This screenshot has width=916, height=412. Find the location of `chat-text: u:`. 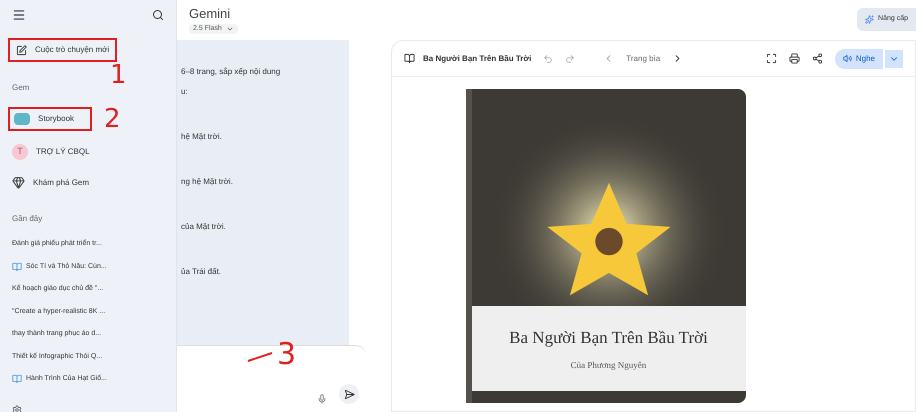

chat-text: u: is located at coordinates (185, 92).